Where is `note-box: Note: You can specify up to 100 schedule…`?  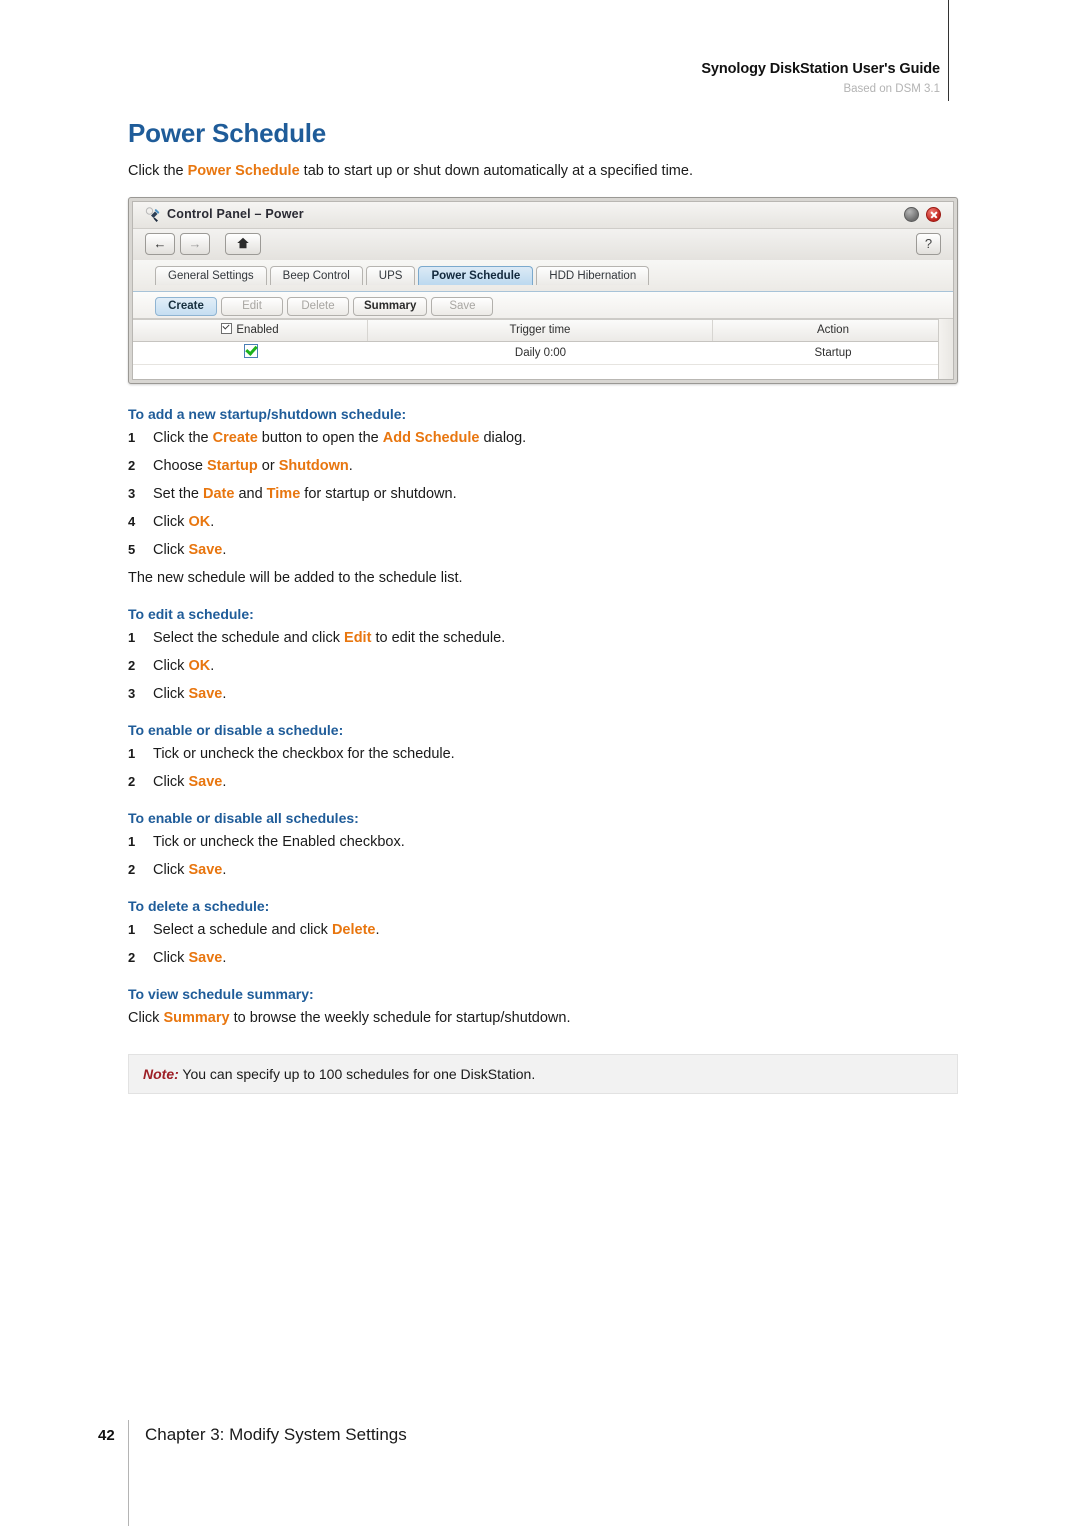
note-box: Note: You can specify up to 100 schedule… is located at coordinates (543, 1074).